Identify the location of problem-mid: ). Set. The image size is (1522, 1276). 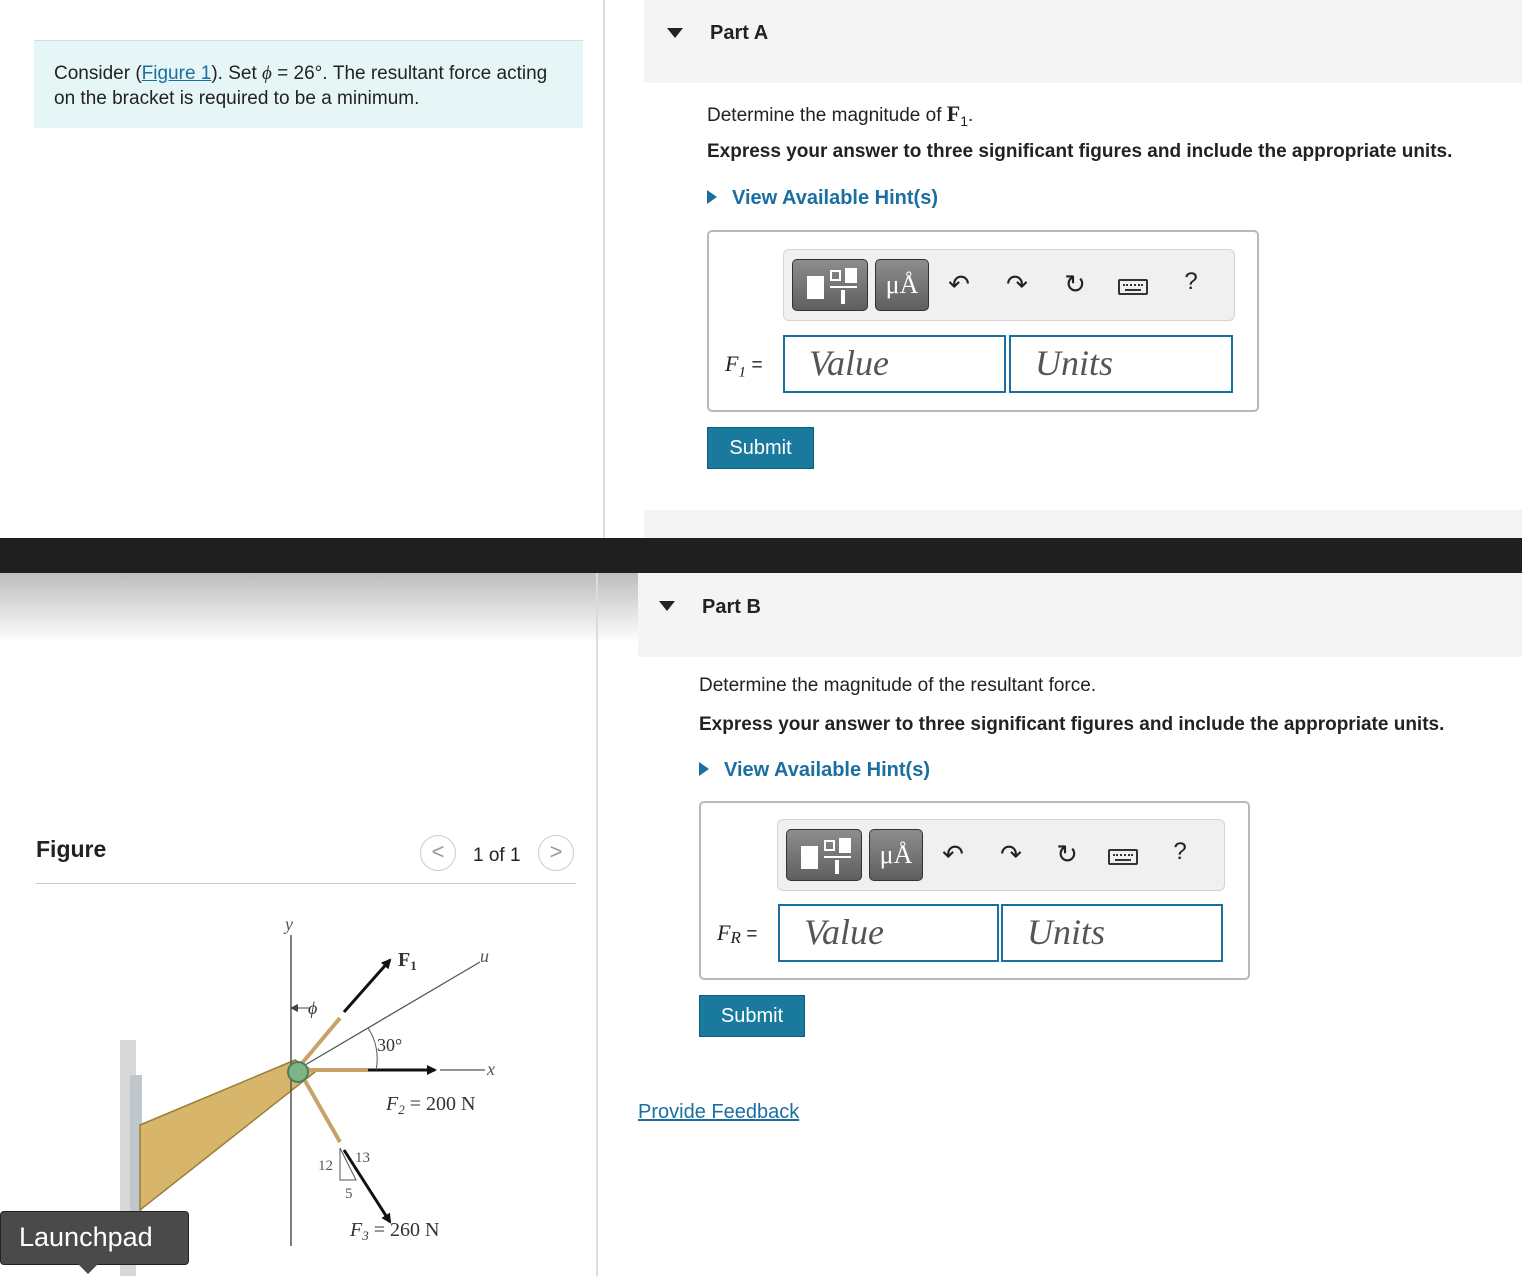
(237, 73).